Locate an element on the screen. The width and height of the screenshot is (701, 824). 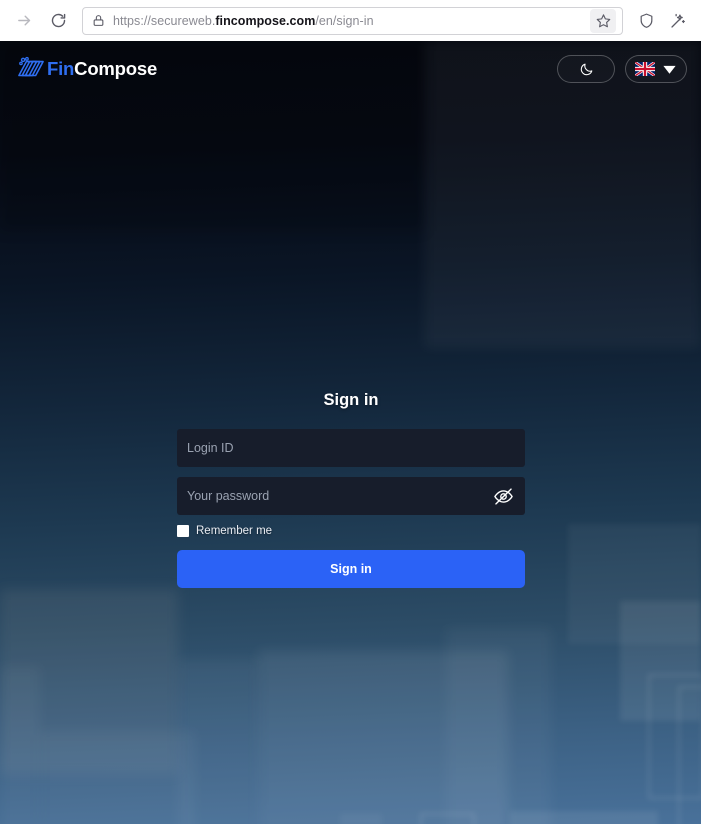
decor-rect-right-tall is located at coordinates (634, 584).